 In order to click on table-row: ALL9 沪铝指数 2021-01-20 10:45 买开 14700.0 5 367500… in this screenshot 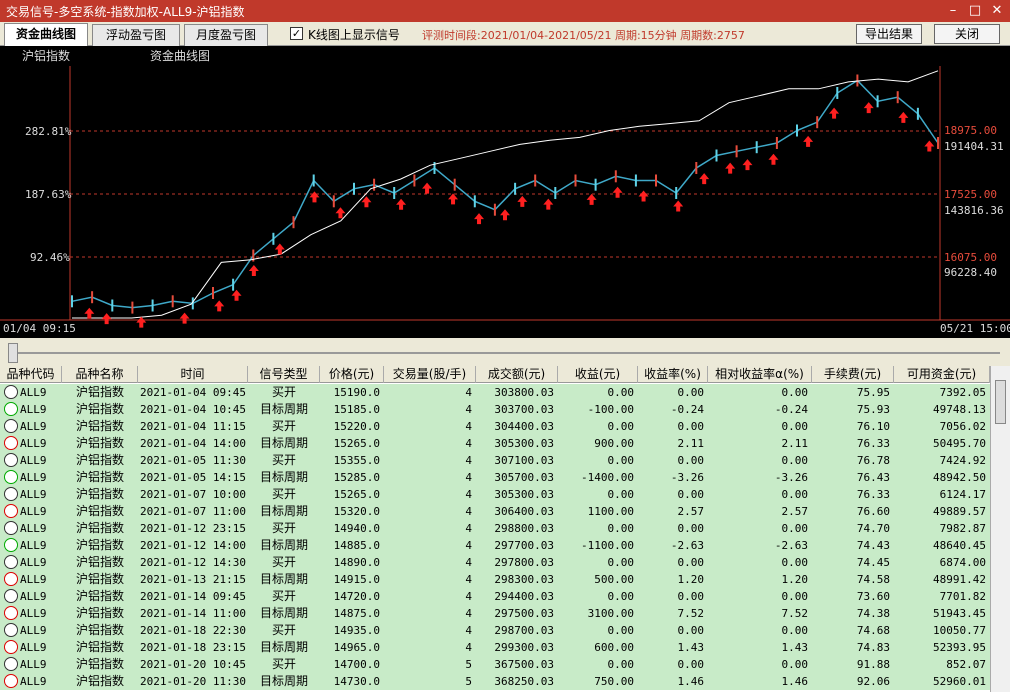, I will do `click(495, 664)`.